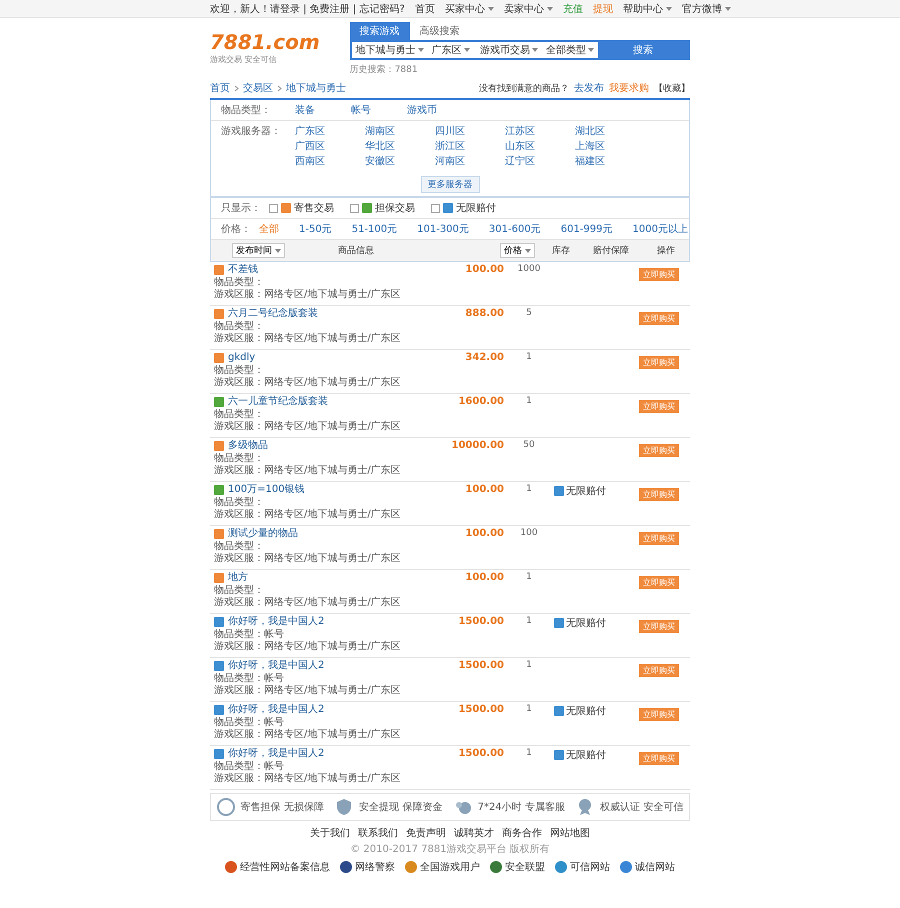 This screenshot has width=900, height=908. What do you see at coordinates (572, 9) in the screenshot?
I see `nav-link: 充值` at bounding box center [572, 9].